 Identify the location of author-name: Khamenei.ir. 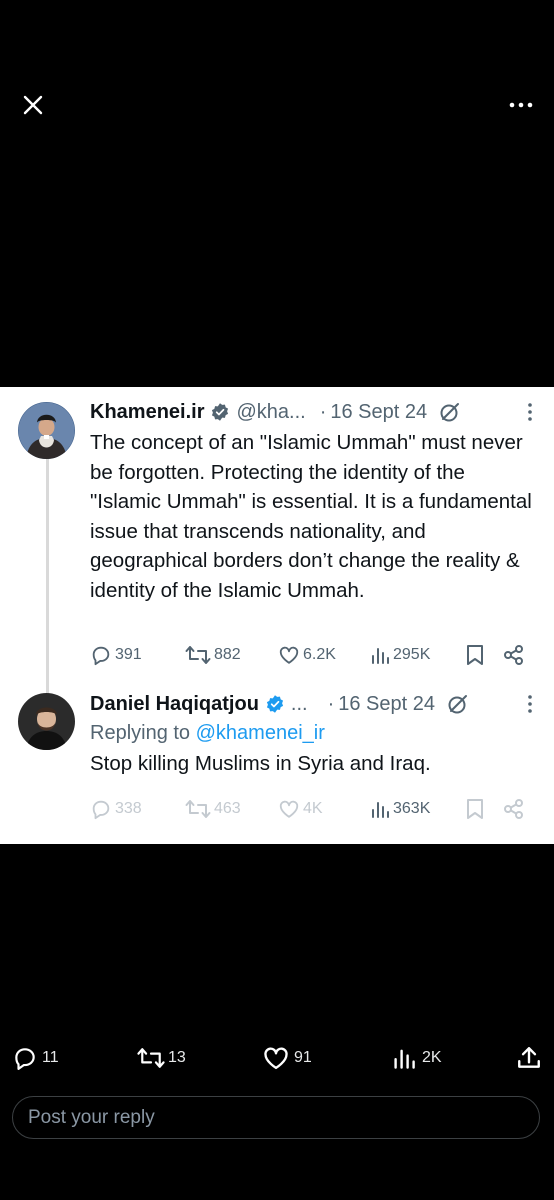
(147, 411).